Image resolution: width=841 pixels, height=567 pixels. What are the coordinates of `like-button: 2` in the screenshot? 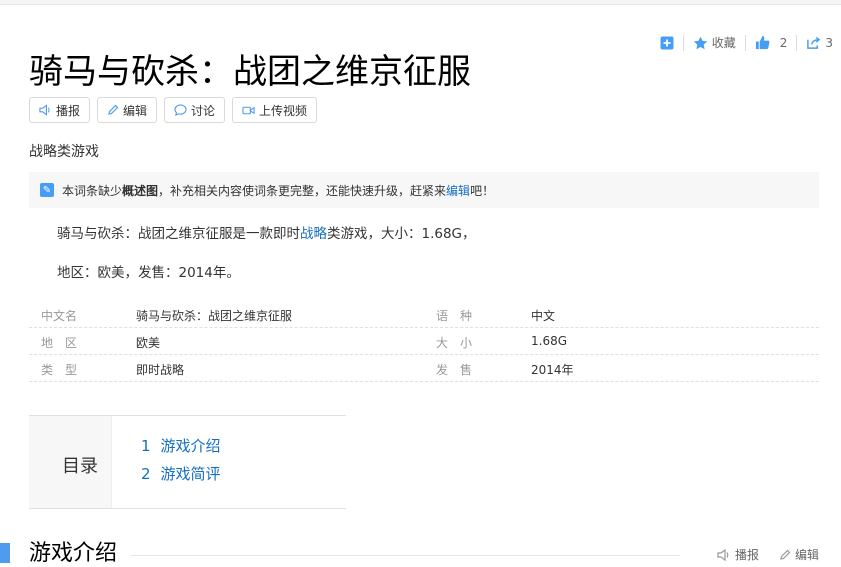 It's located at (771, 42).